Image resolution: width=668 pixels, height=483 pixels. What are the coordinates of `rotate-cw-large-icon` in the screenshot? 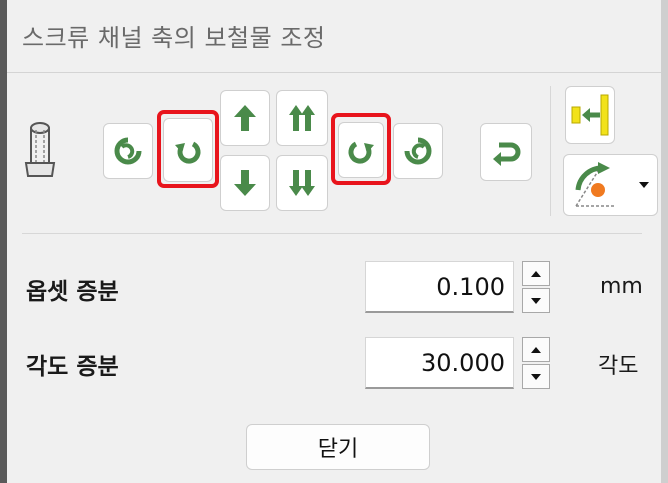 It's located at (418, 151).